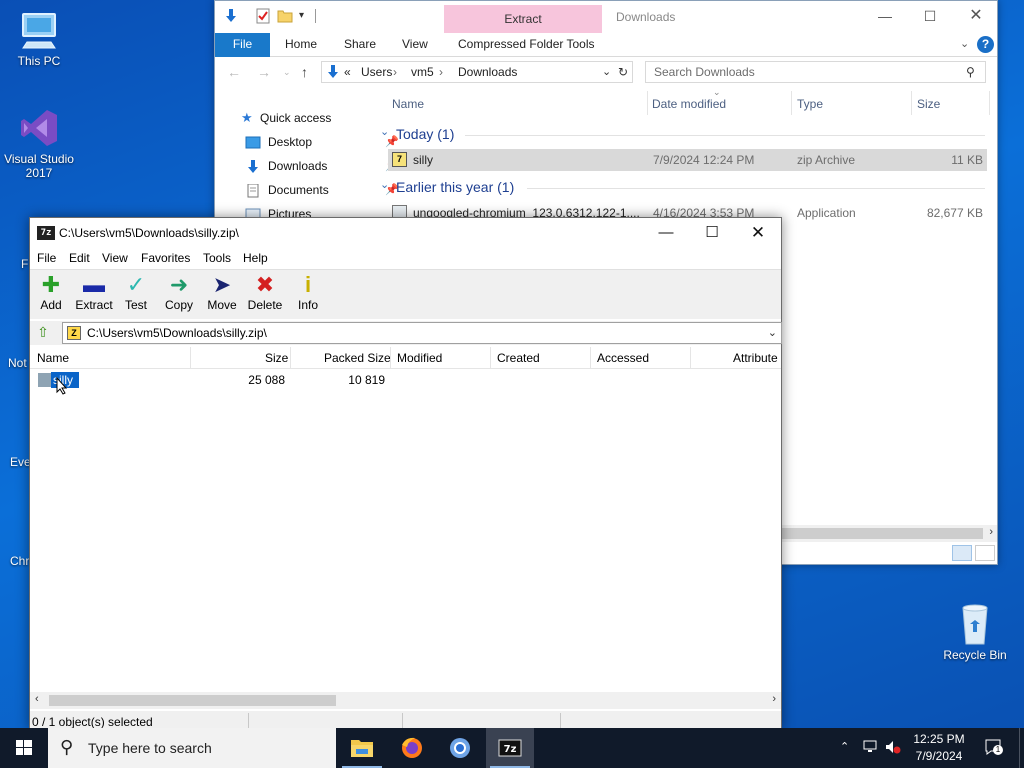 This screenshot has width=1024, height=768. I want to click on notification-center-icon: 1, so click(993, 747).